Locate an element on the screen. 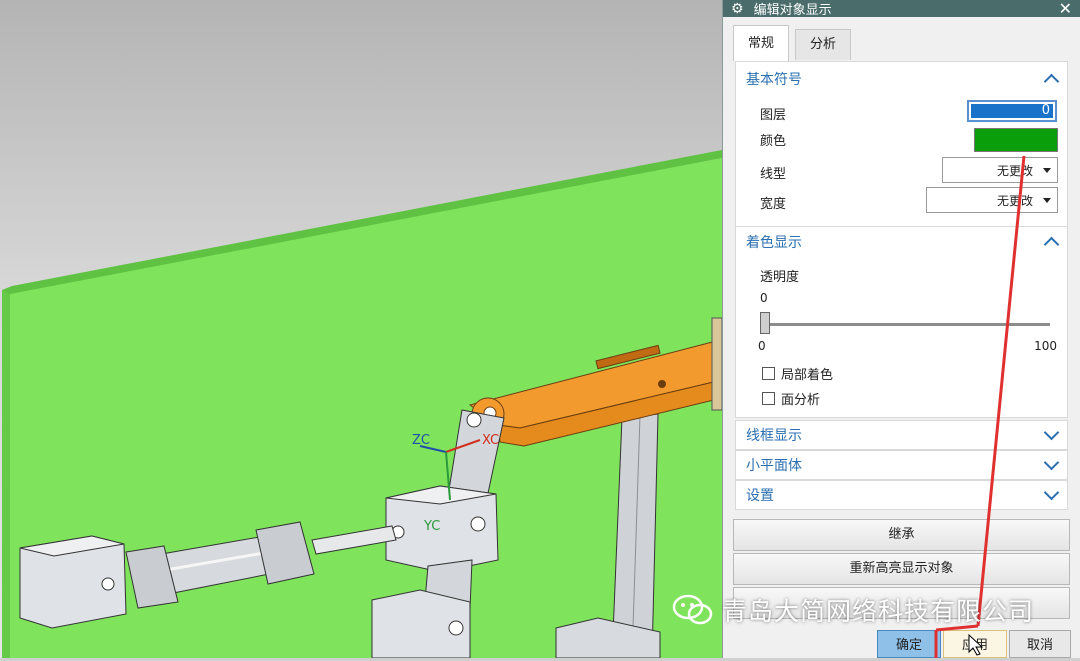  right-edge-part is located at coordinates (716, 364).